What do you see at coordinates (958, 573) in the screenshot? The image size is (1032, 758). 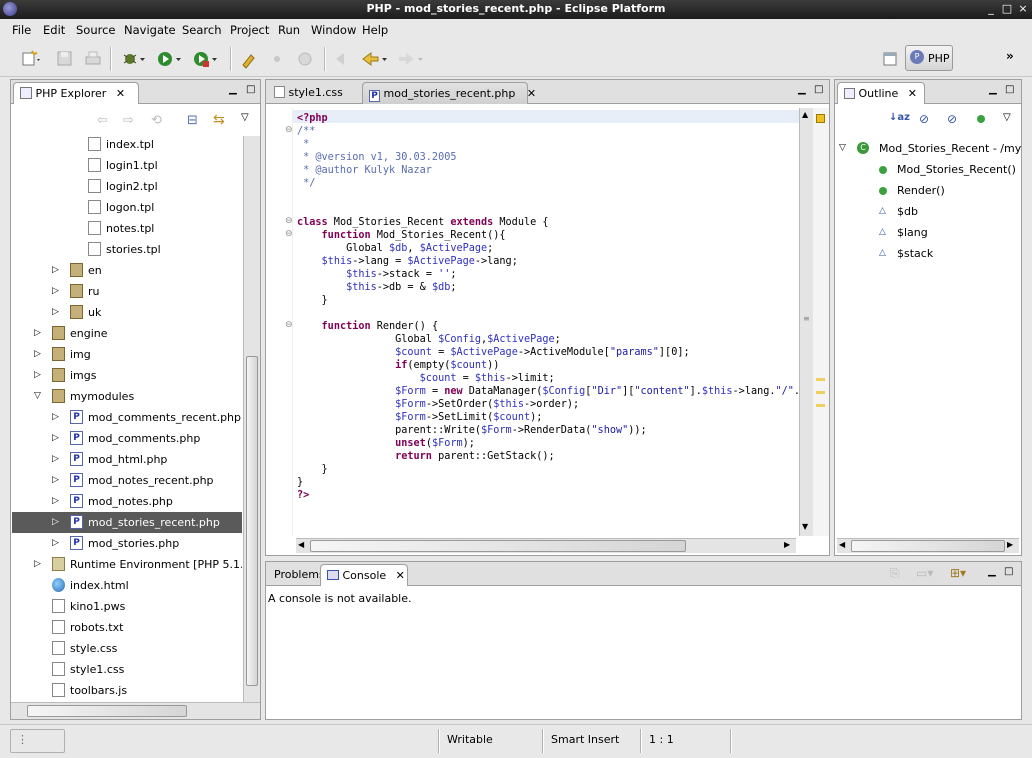 I see `open-console-icon: ⊞▾` at bounding box center [958, 573].